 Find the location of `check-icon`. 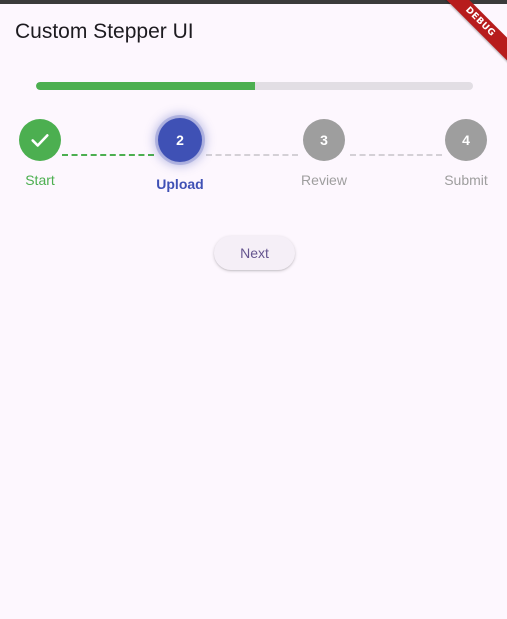

check-icon is located at coordinates (40, 140).